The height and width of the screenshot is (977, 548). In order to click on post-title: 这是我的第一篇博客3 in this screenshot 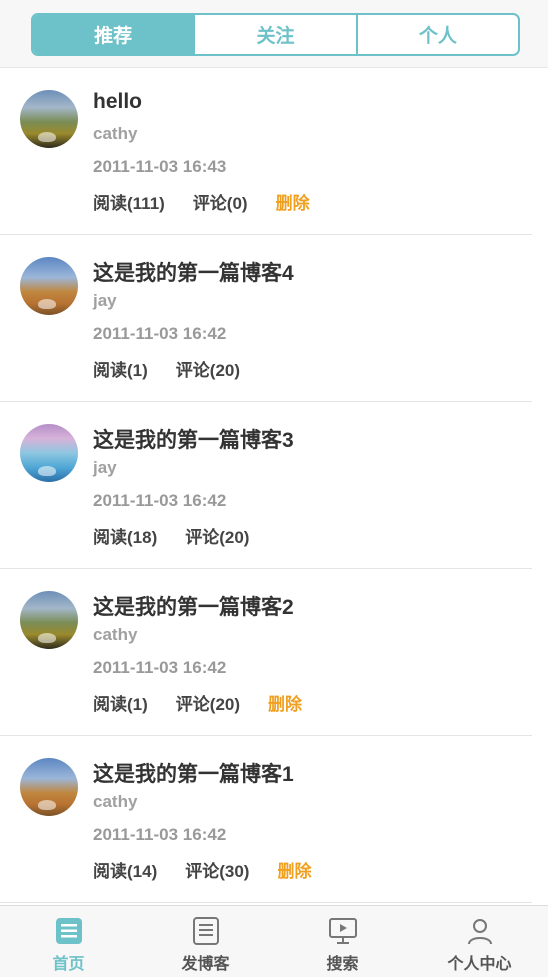, I will do `click(193, 439)`.